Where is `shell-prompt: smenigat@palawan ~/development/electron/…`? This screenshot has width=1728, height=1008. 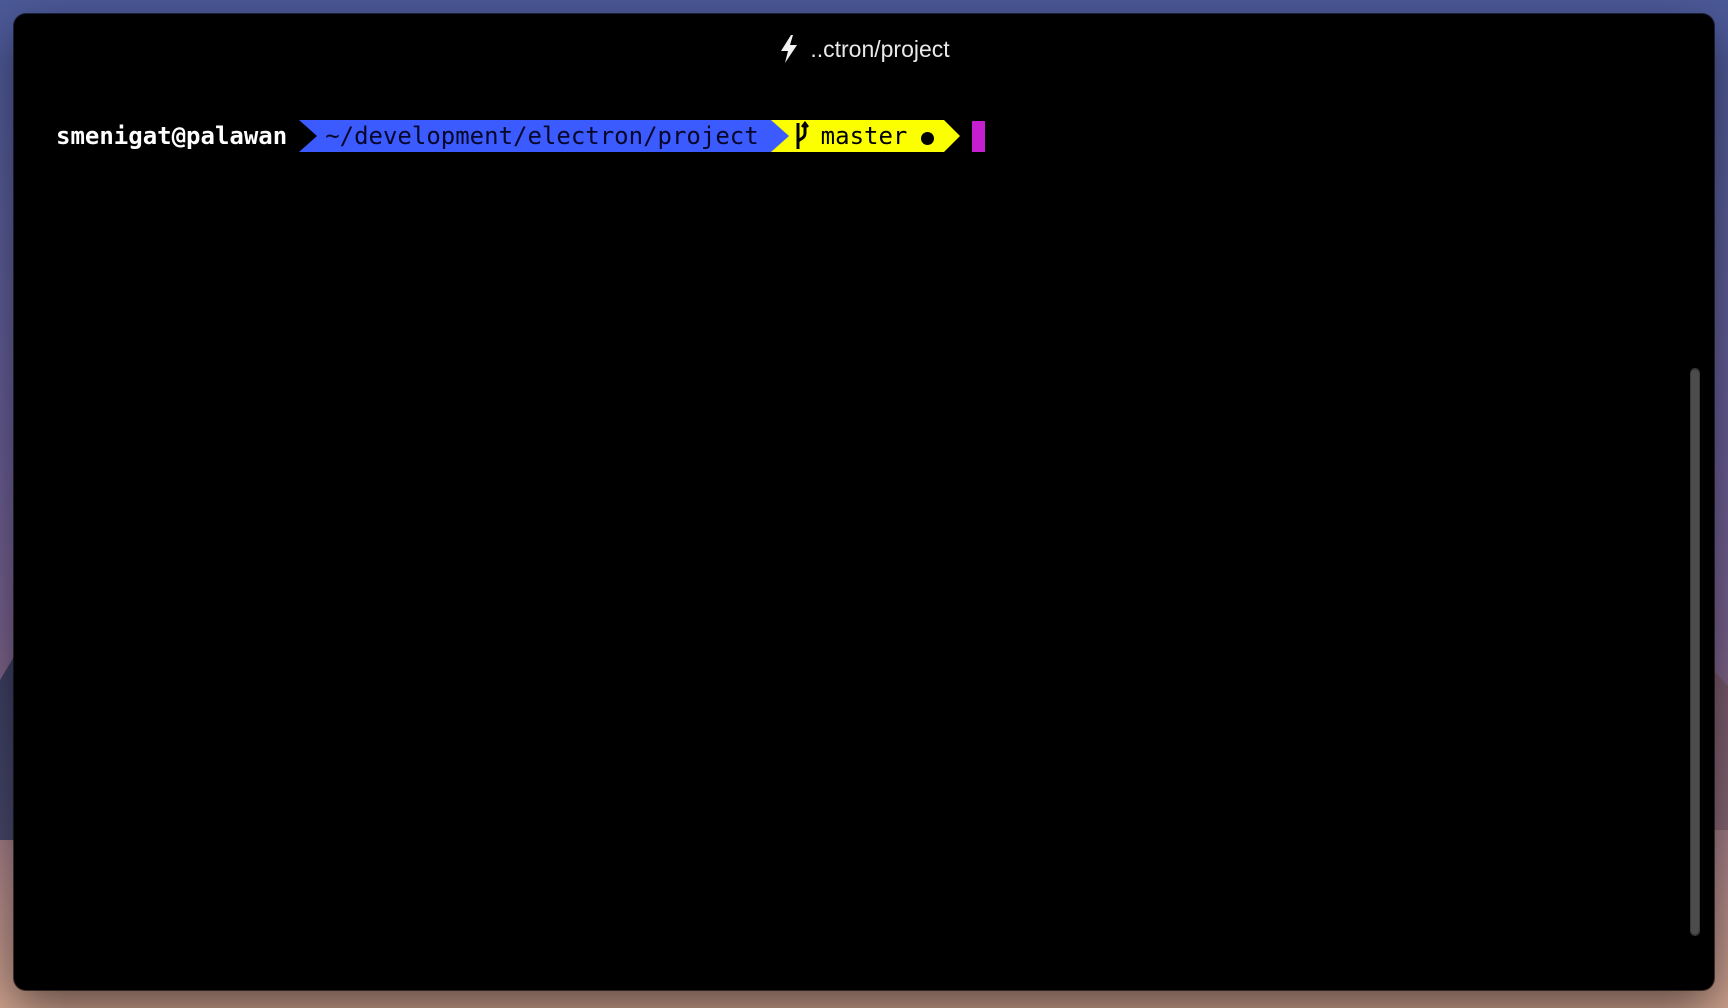
shell-prompt: smenigat@palawan ~/development/electron/… is located at coordinates (521, 136).